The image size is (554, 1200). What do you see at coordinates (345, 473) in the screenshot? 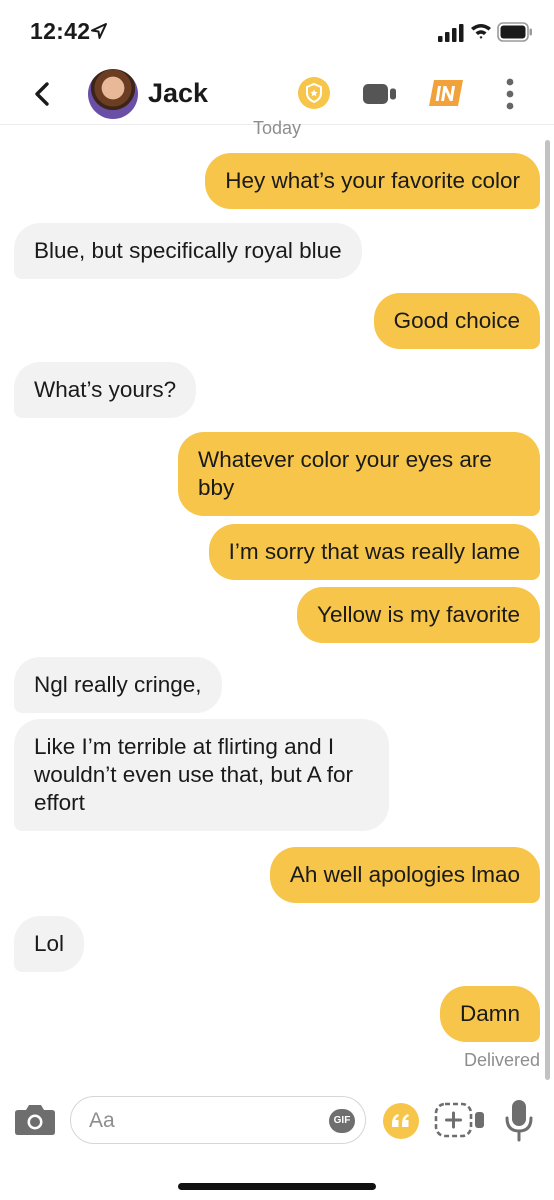
I see `message-text: Whatever color your eyes are bby` at bounding box center [345, 473].